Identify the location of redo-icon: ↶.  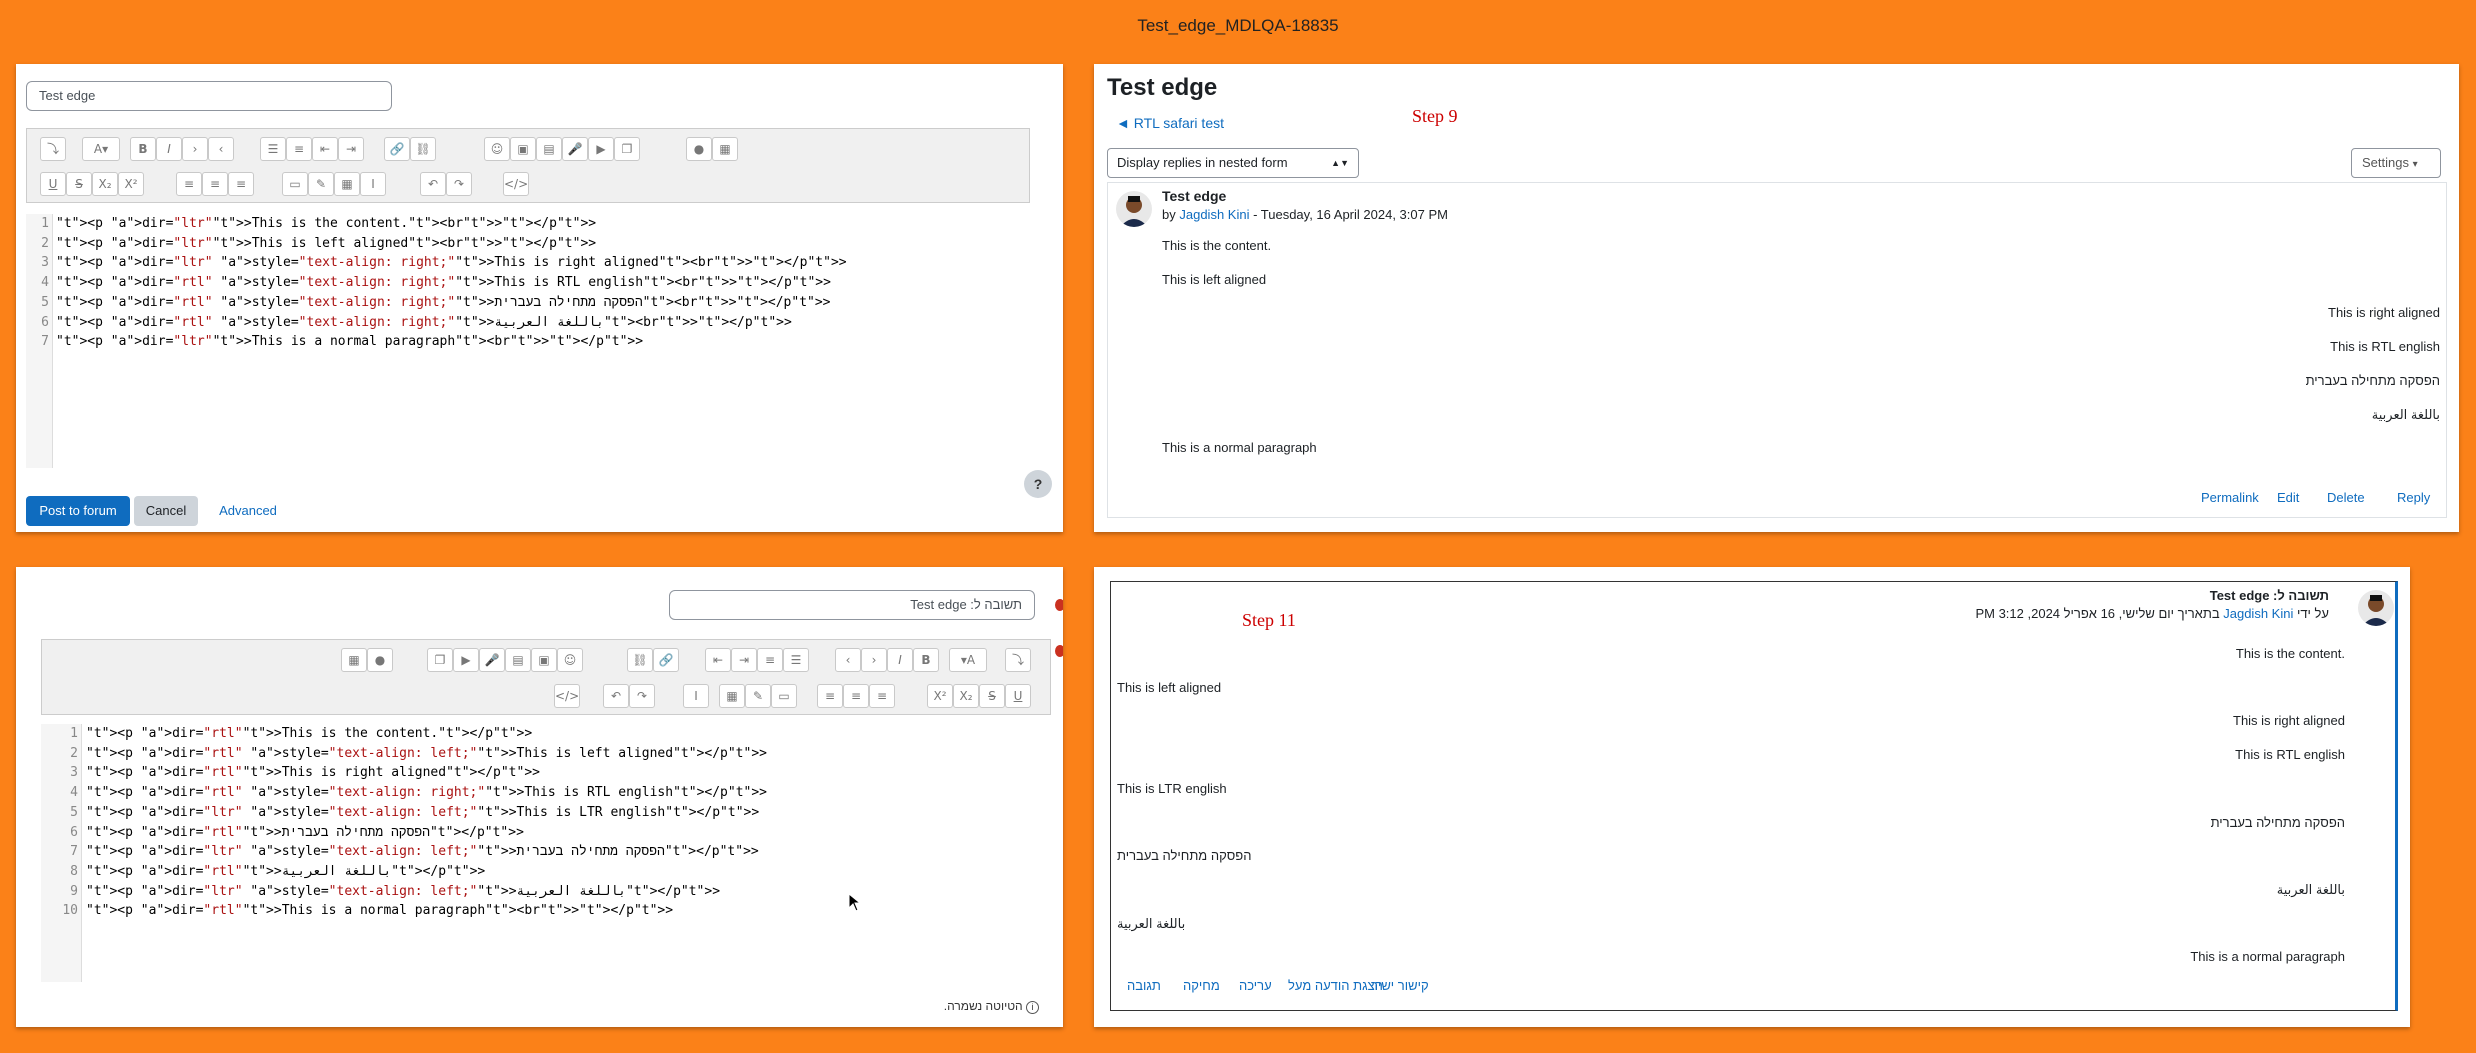
(616, 696).